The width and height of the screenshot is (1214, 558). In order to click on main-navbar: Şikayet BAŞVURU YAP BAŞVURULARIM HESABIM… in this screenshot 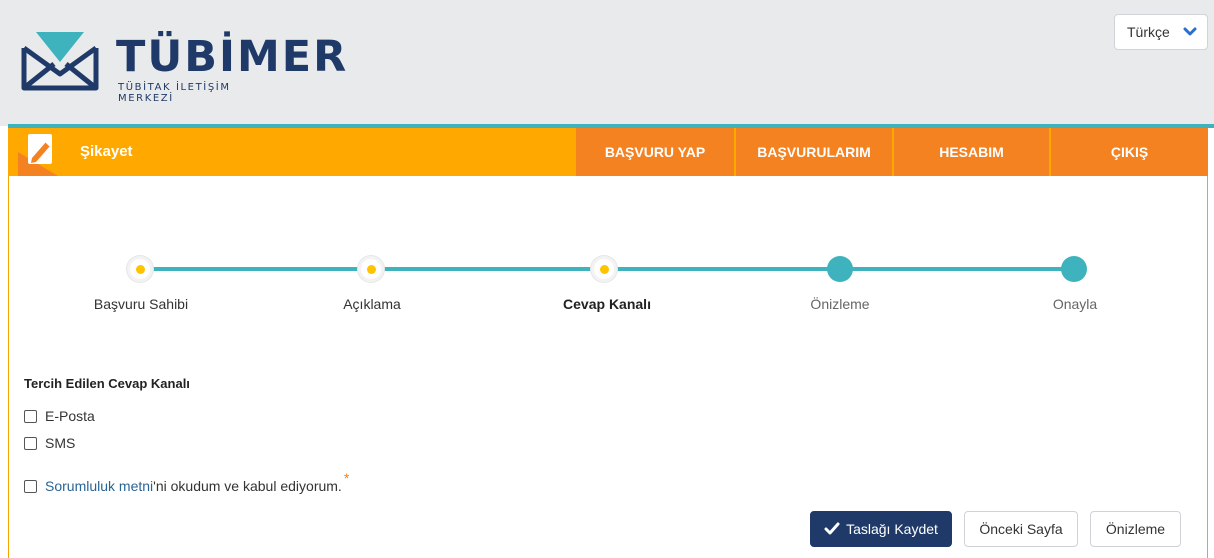, I will do `click(608, 152)`.